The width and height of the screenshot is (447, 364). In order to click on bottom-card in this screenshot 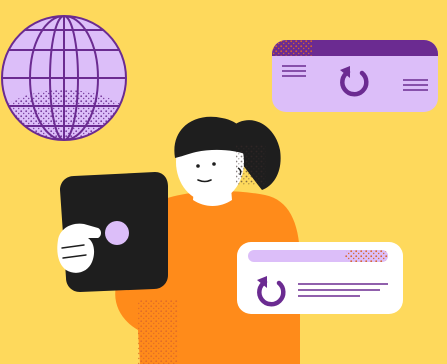, I will do `click(320, 278)`.